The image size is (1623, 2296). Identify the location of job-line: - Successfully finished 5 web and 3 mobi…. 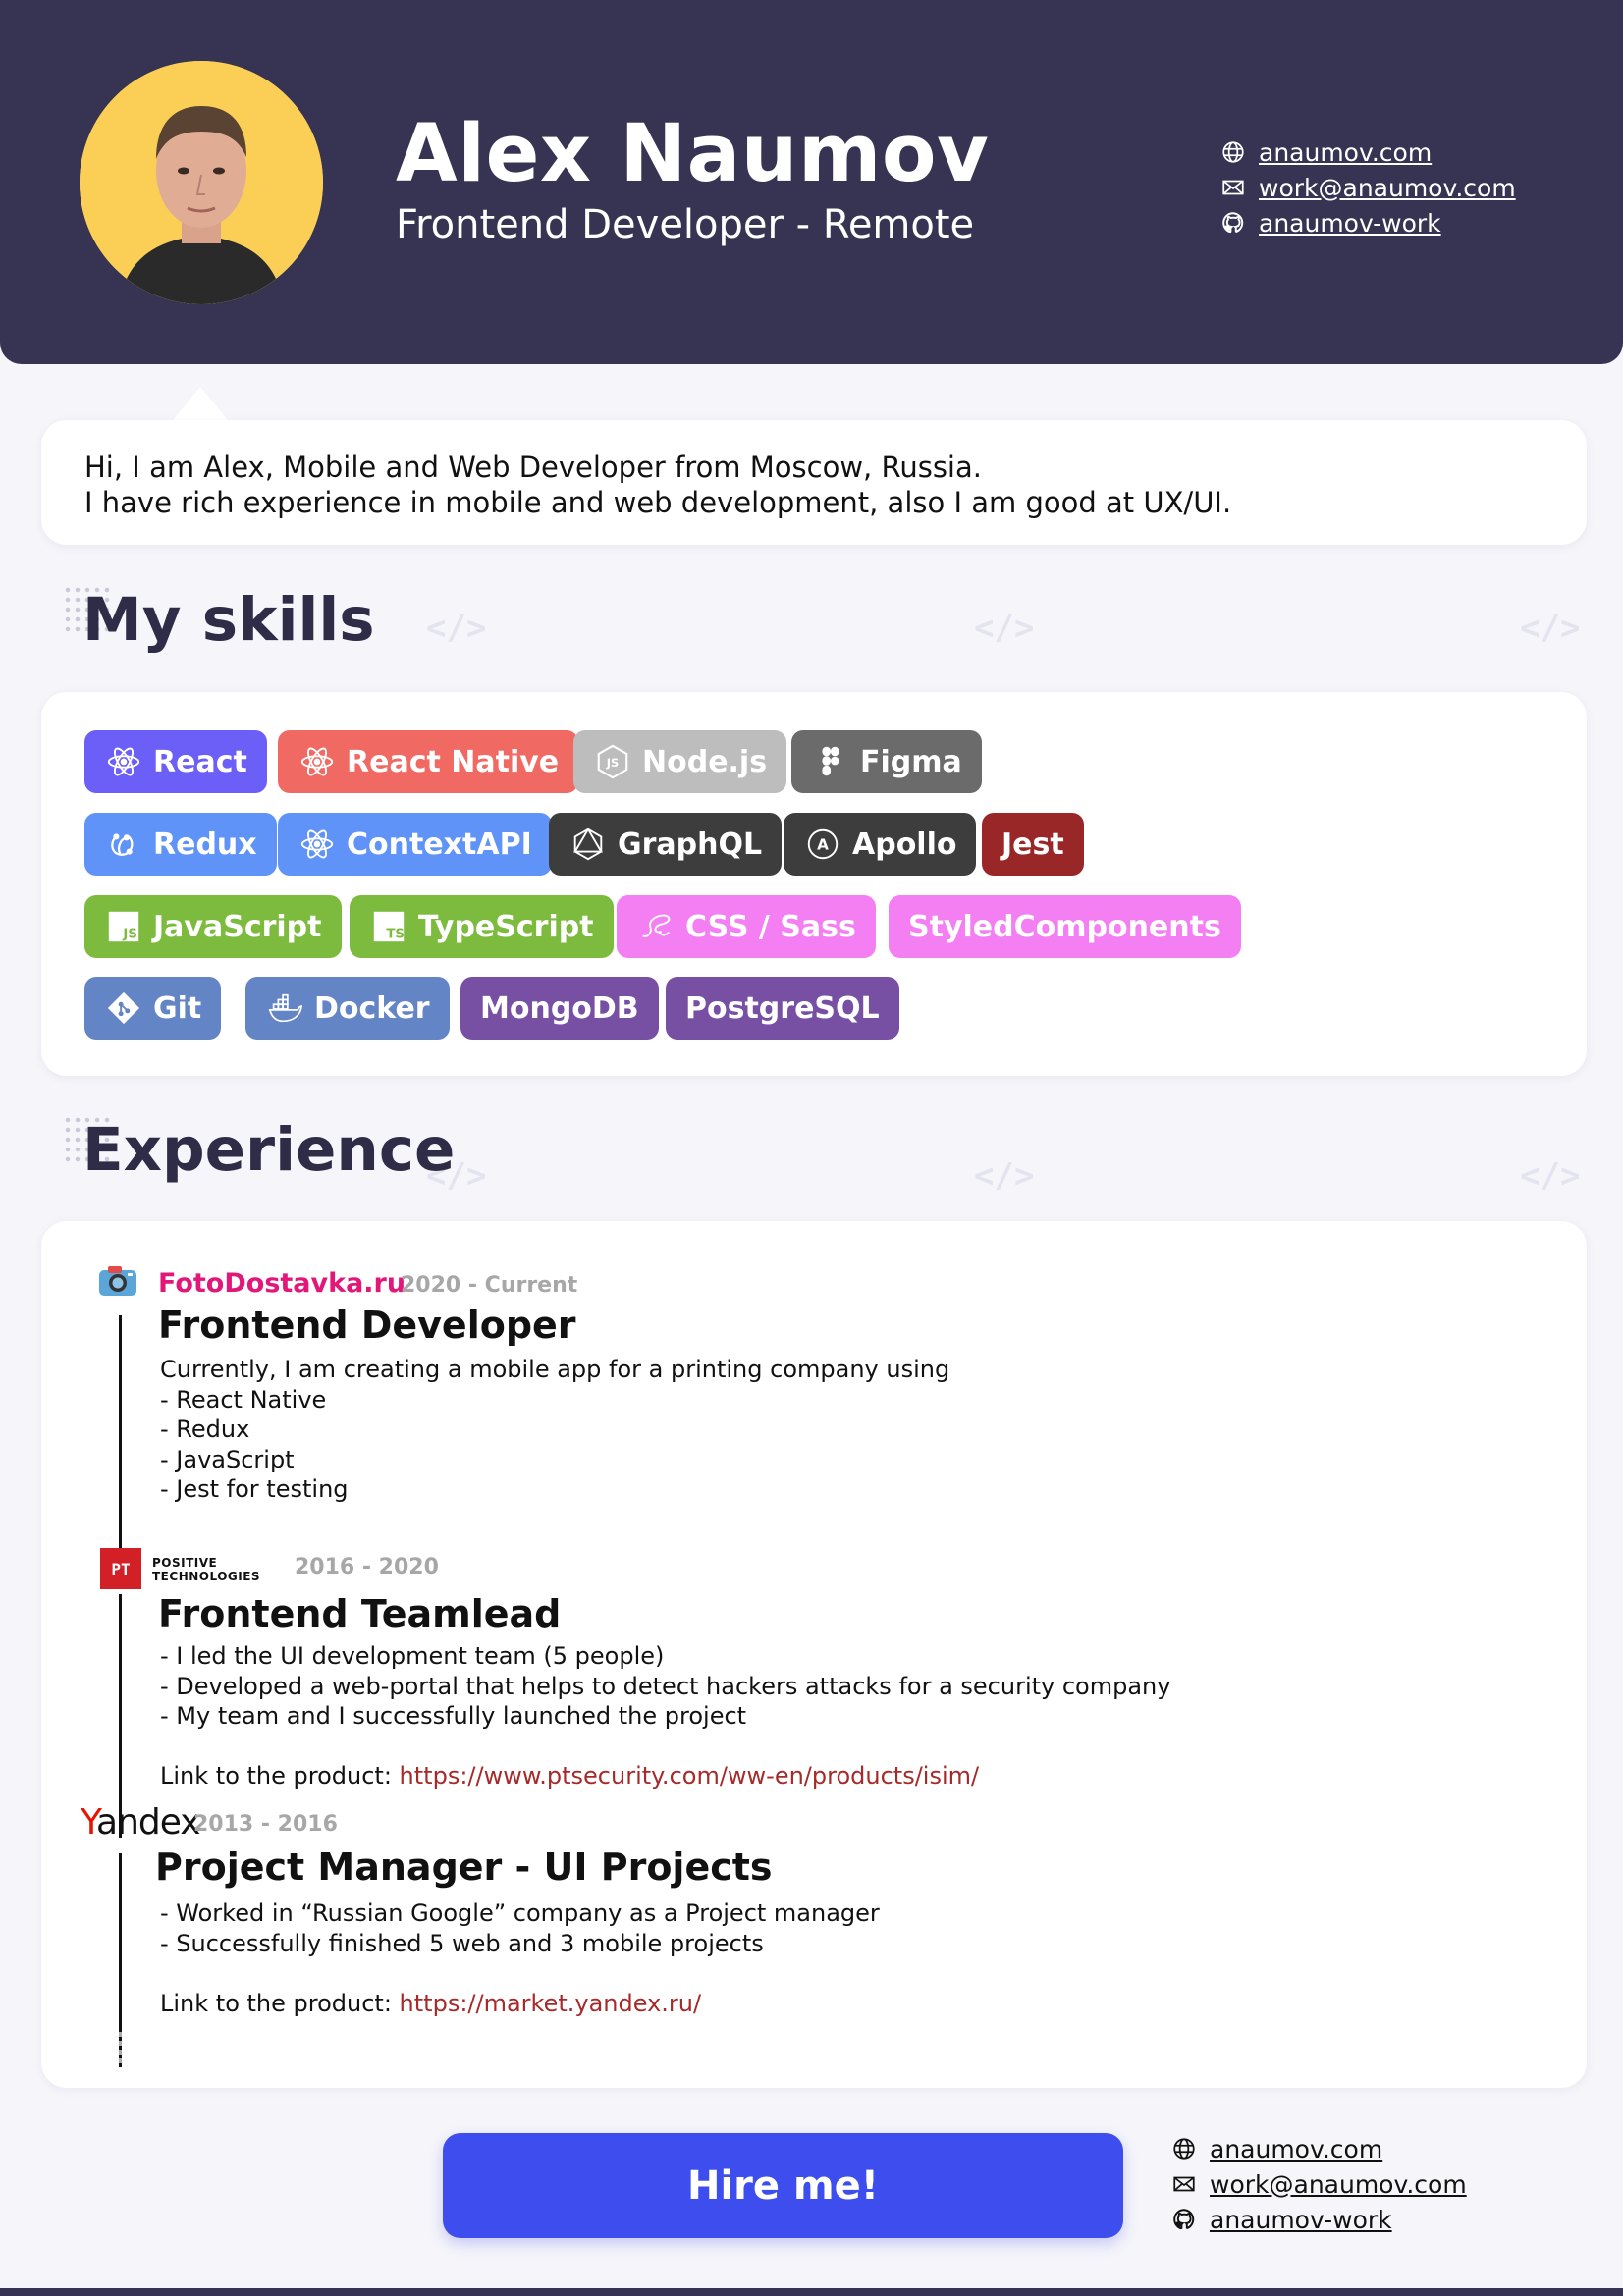
(462, 1943).